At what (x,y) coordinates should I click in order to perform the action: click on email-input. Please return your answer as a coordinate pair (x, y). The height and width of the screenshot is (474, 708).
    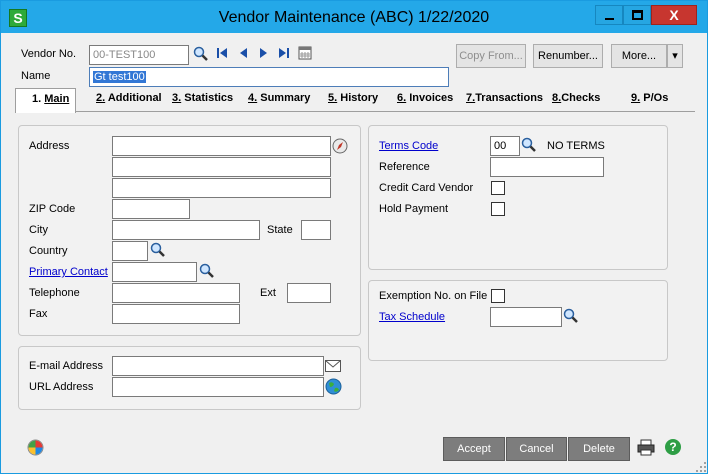
    Looking at the image, I should click on (218, 366).